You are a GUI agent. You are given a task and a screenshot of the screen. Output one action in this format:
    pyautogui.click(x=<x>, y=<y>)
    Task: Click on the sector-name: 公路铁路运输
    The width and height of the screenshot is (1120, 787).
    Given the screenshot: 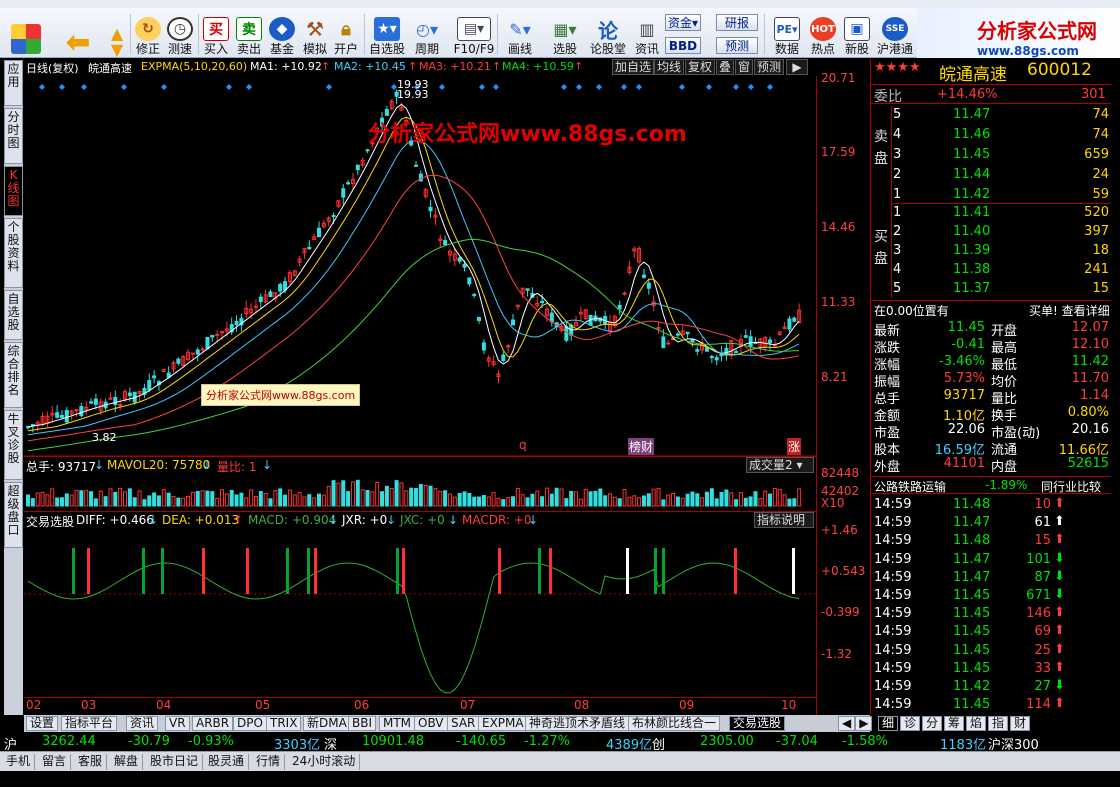 What is the action you would take?
    pyautogui.click(x=910, y=486)
    